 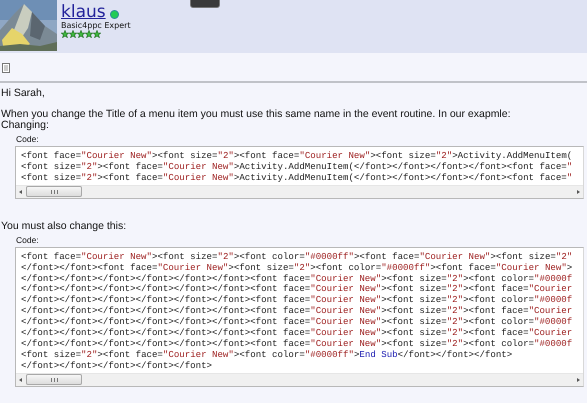 I want to click on code-line: </font></font><font face="Courier New"><font size="2"><font color="#0000ff"><font face="Courier New">, so click(x=297, y=268).